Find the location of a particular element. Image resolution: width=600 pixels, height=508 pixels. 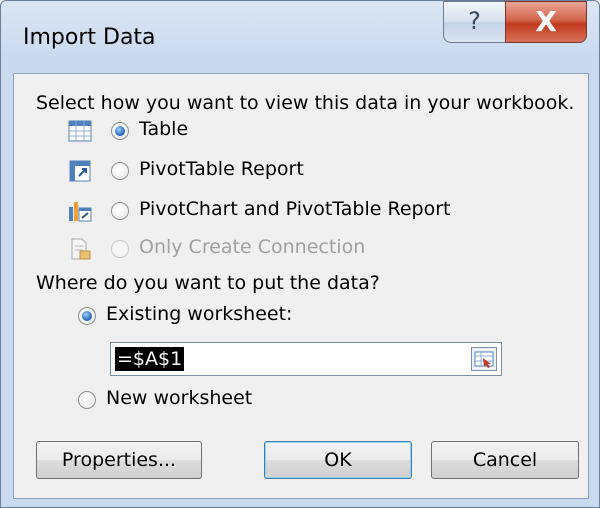

connection-icon is located at coordinates (81, 249).